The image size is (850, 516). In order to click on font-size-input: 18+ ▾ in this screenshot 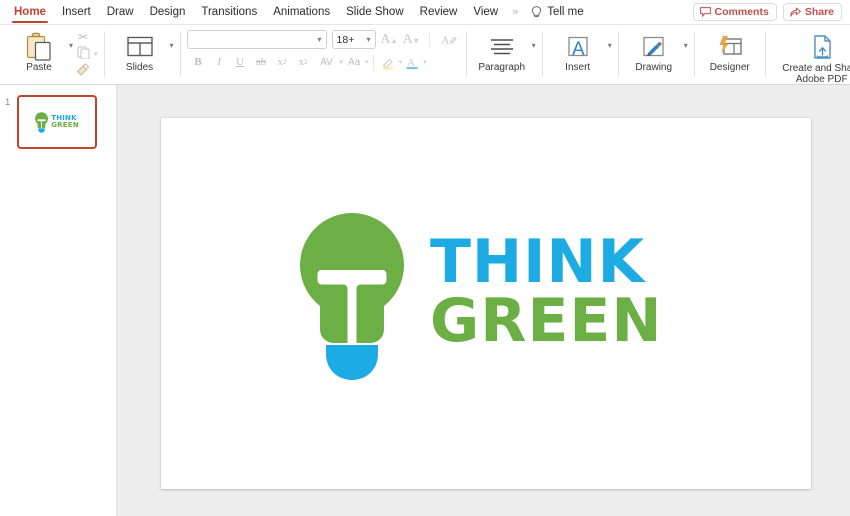, I will do `click(353, 39)`.